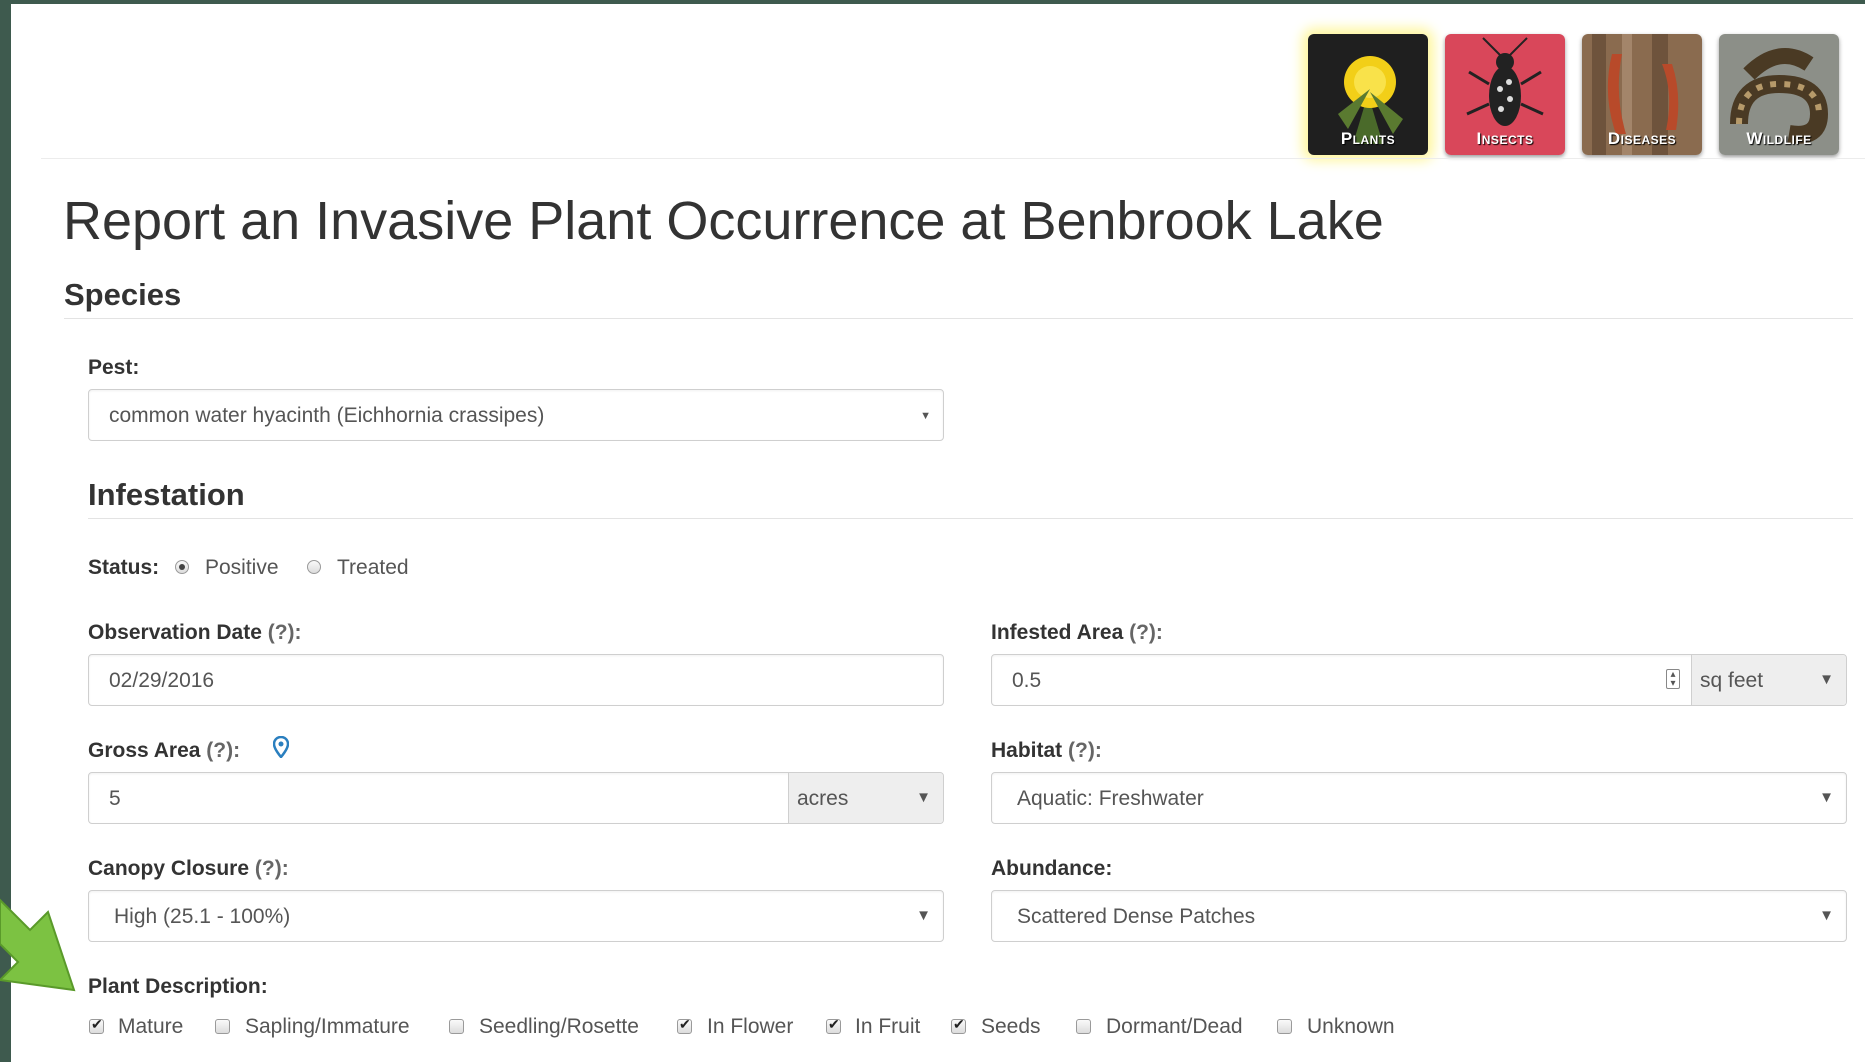 This screenshot has width=1865, height=1062. Describe the element at coordinates (1052, 868) in the screenshot. I see `abundance-label: Abundance:` at that location.